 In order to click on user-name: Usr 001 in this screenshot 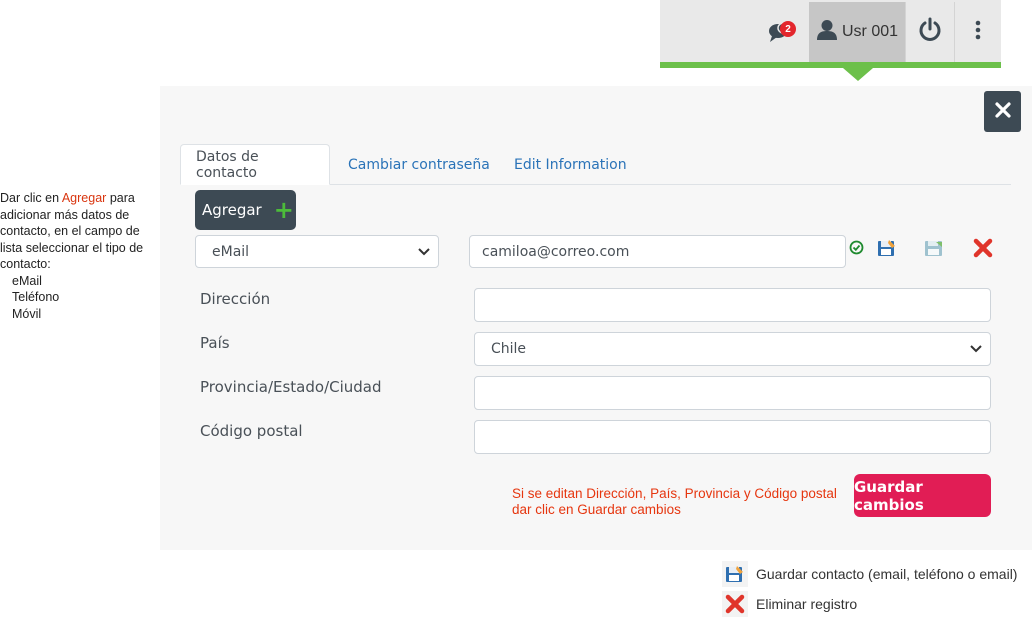, I will do `click(870, 31)`.